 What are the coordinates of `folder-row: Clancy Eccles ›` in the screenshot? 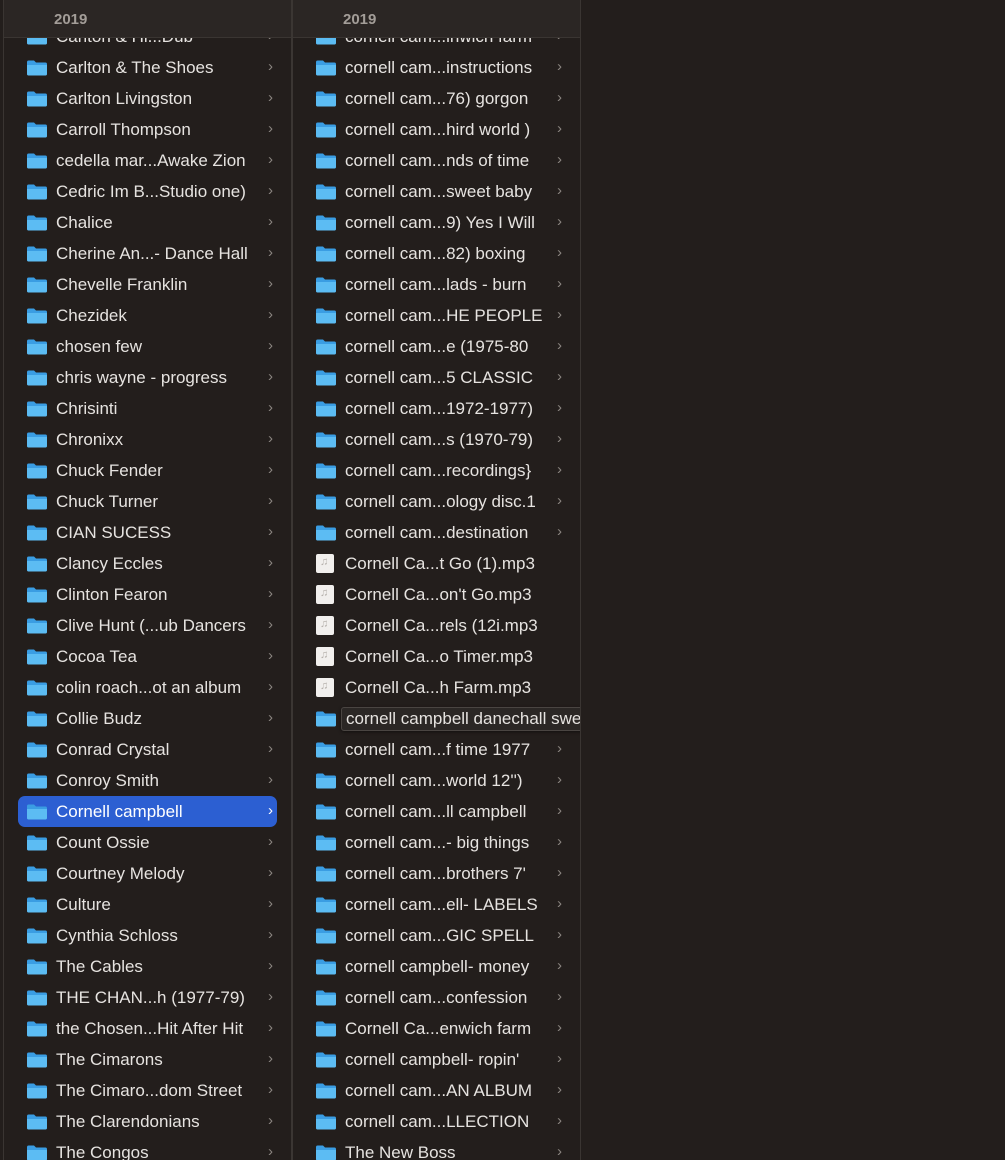 It's located at (147, 563).